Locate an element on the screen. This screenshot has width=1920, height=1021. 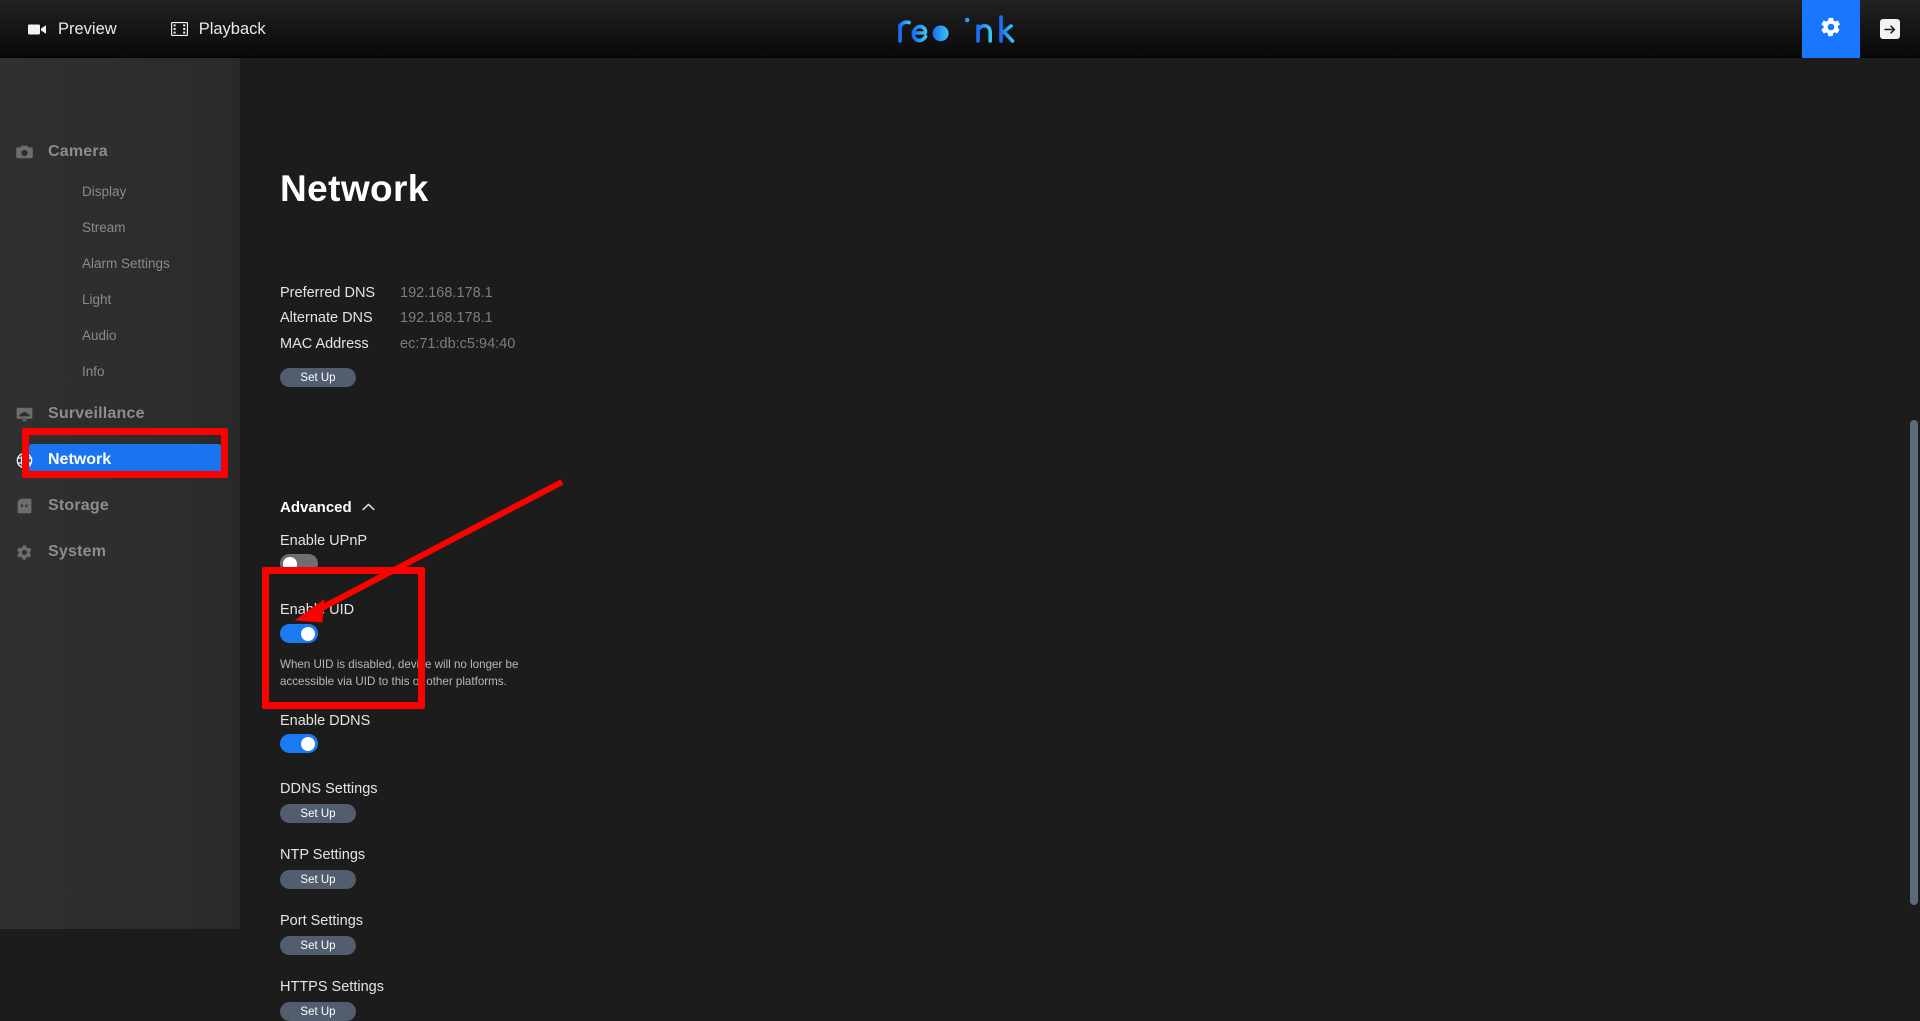
sidebar-label-info: Info is located at coordinates (93, 371).